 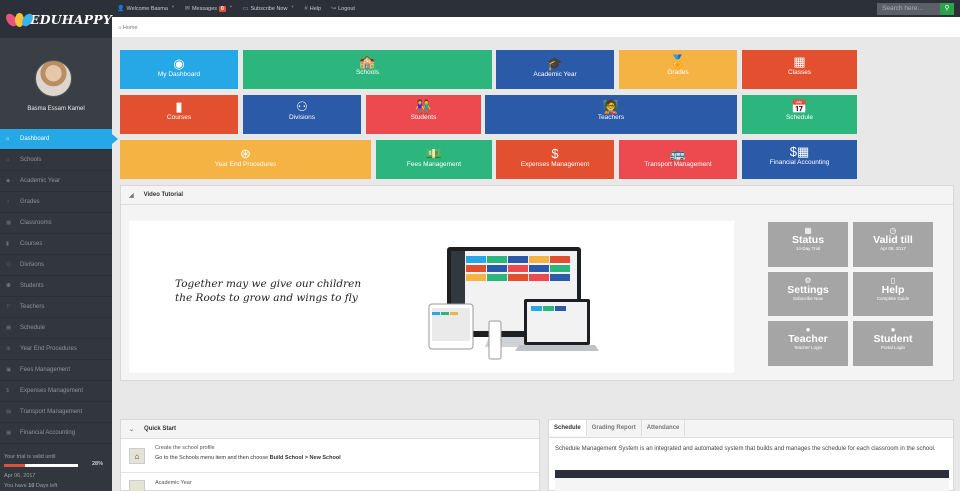 I want to click on tile-schedule: 📅 Schedule, so click(x=799, y=114).